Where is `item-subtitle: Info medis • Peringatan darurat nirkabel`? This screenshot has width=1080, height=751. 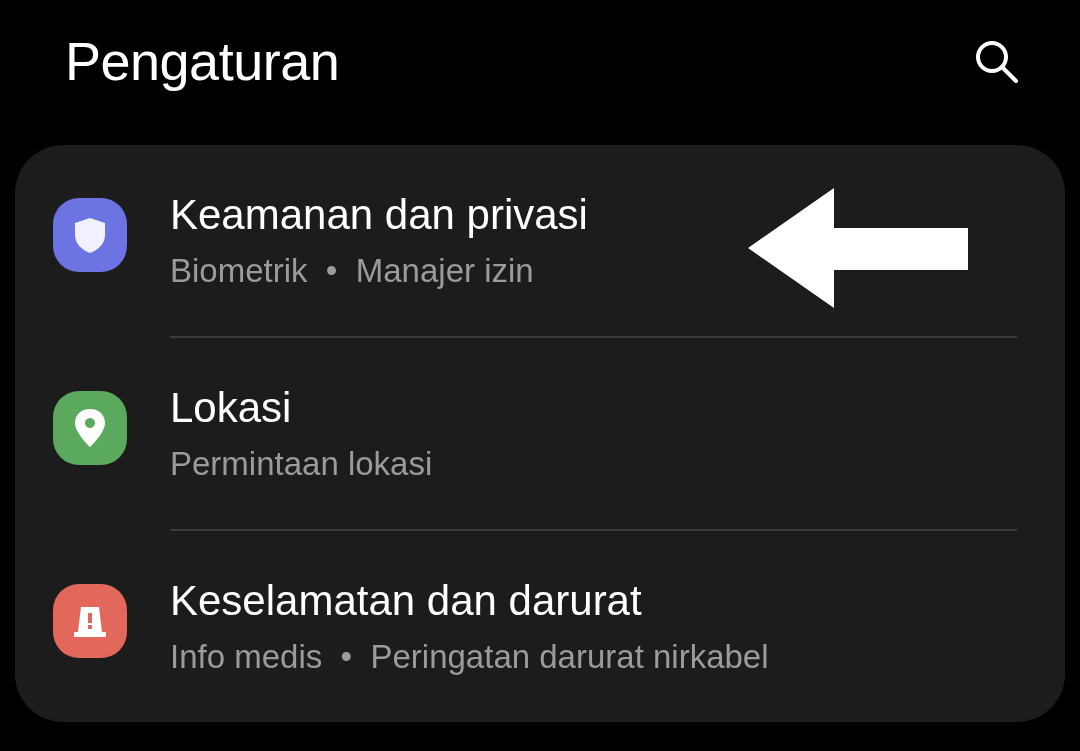 item-subtitle: Info medis • Peringatan darurat nirkabel is located at coordinates (469, 656).